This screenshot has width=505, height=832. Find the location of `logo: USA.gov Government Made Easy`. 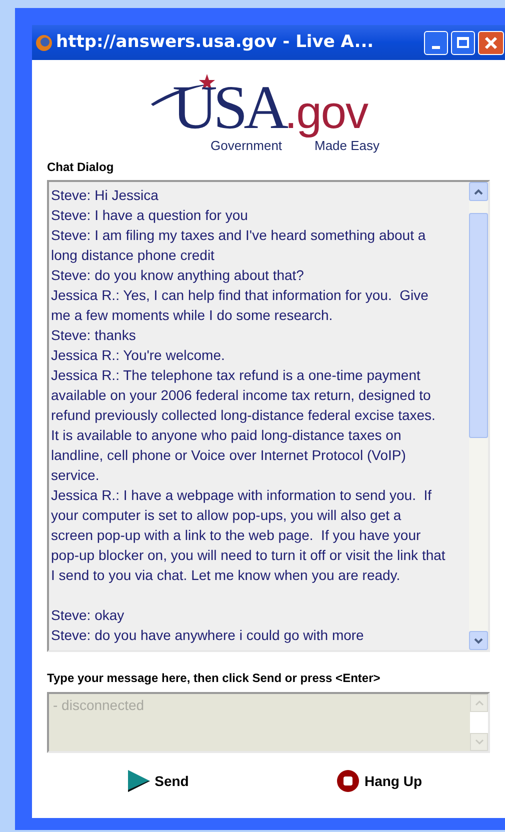

logo: USA.gov Government Made Easy is located at coordinates (268, 113).